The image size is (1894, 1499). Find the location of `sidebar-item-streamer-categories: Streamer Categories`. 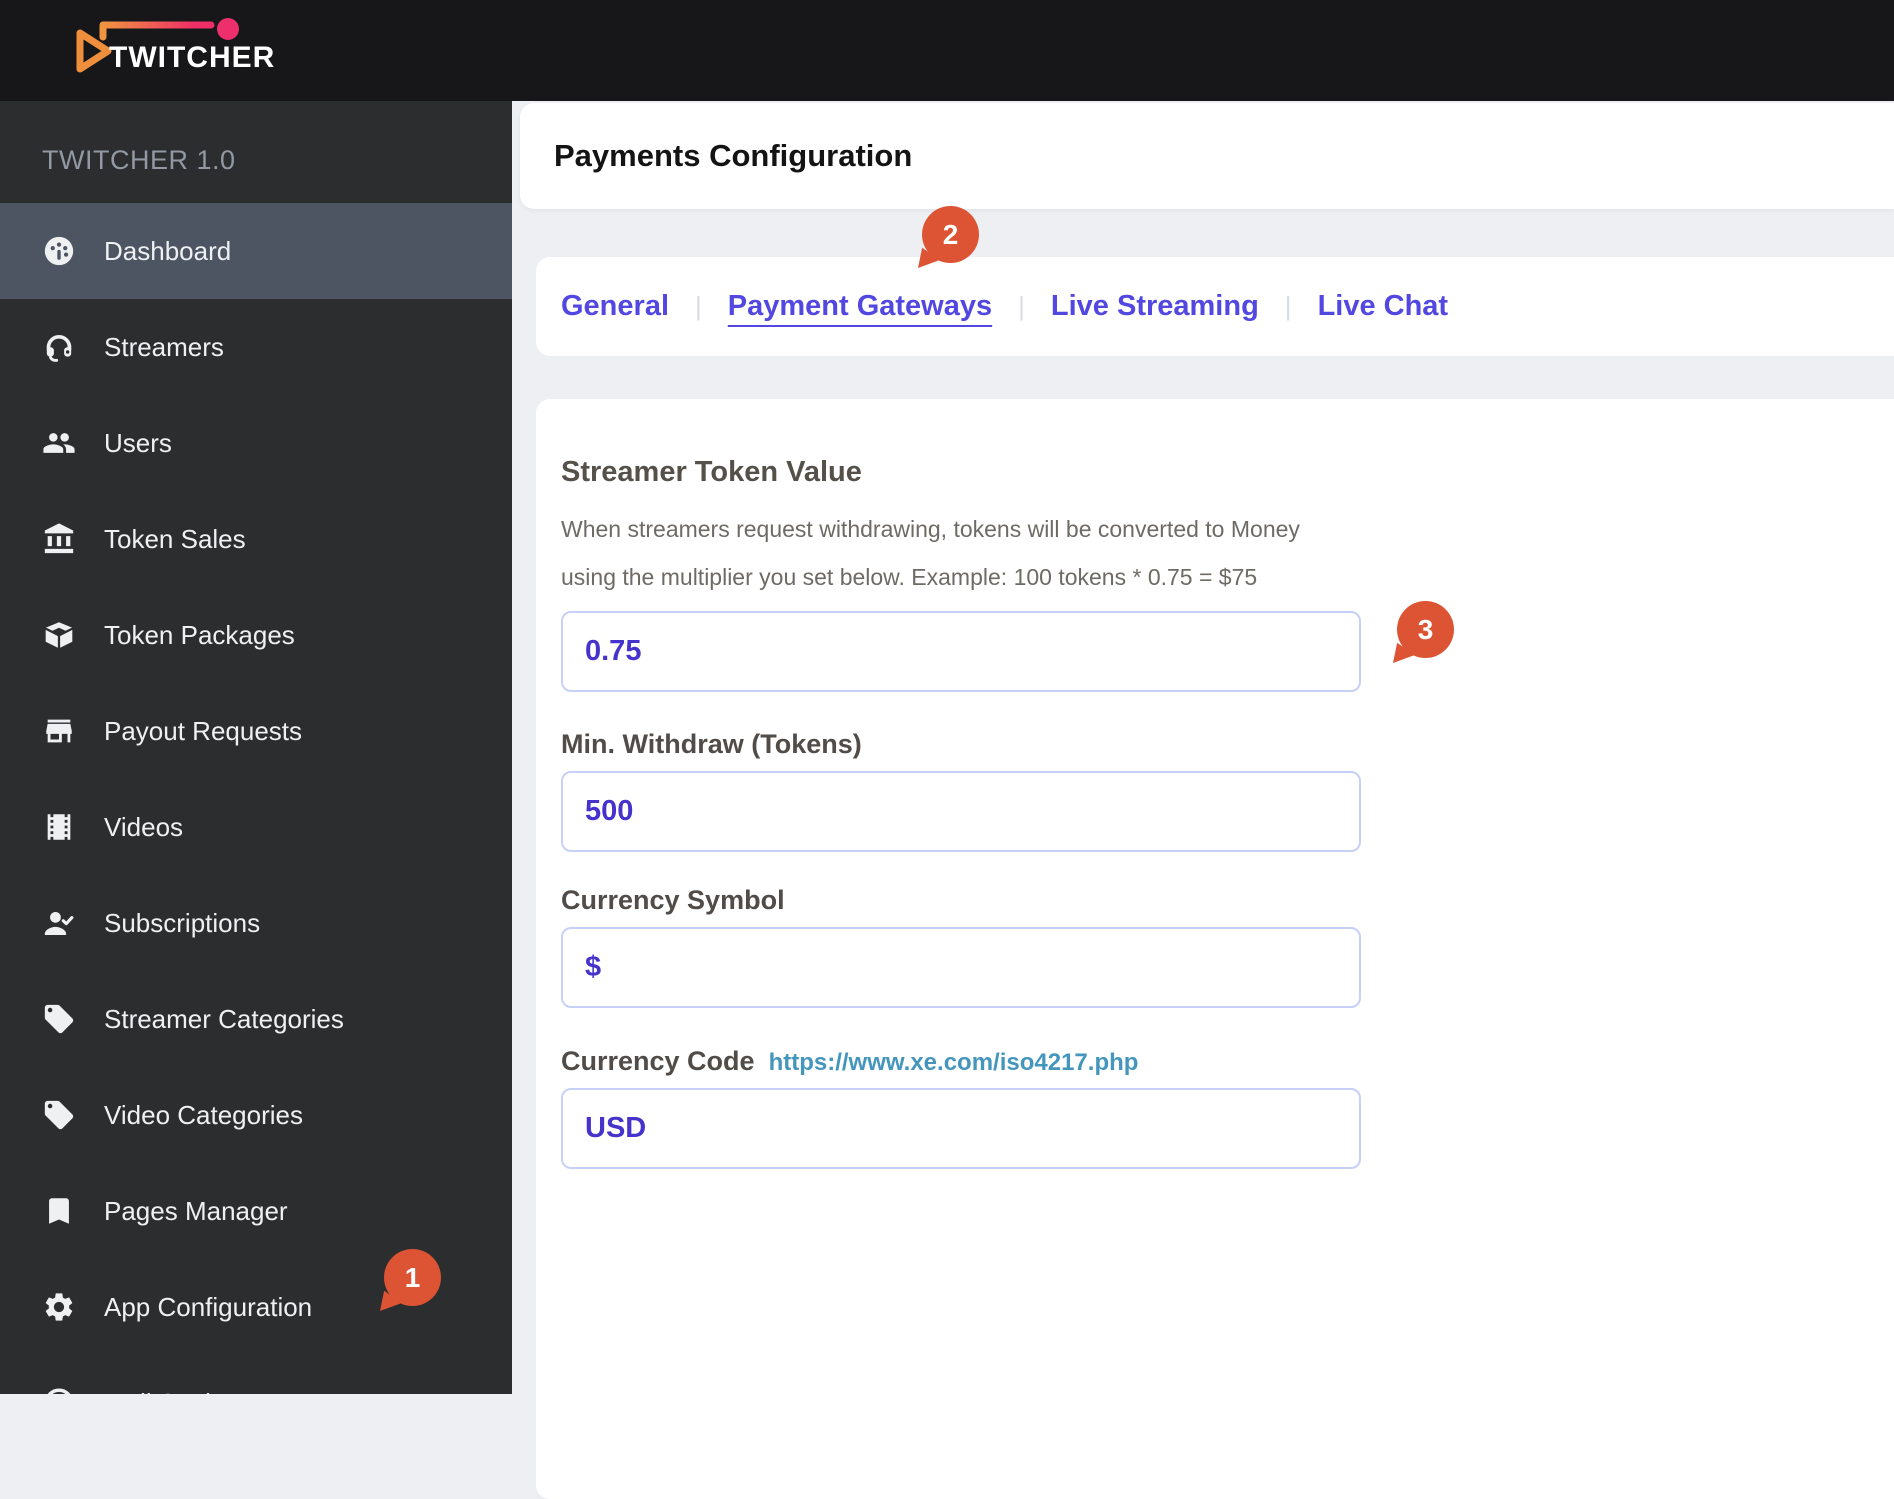

sidebar-item-streamer-categories: Streamer Categories is located at coordinates (256, 1019).